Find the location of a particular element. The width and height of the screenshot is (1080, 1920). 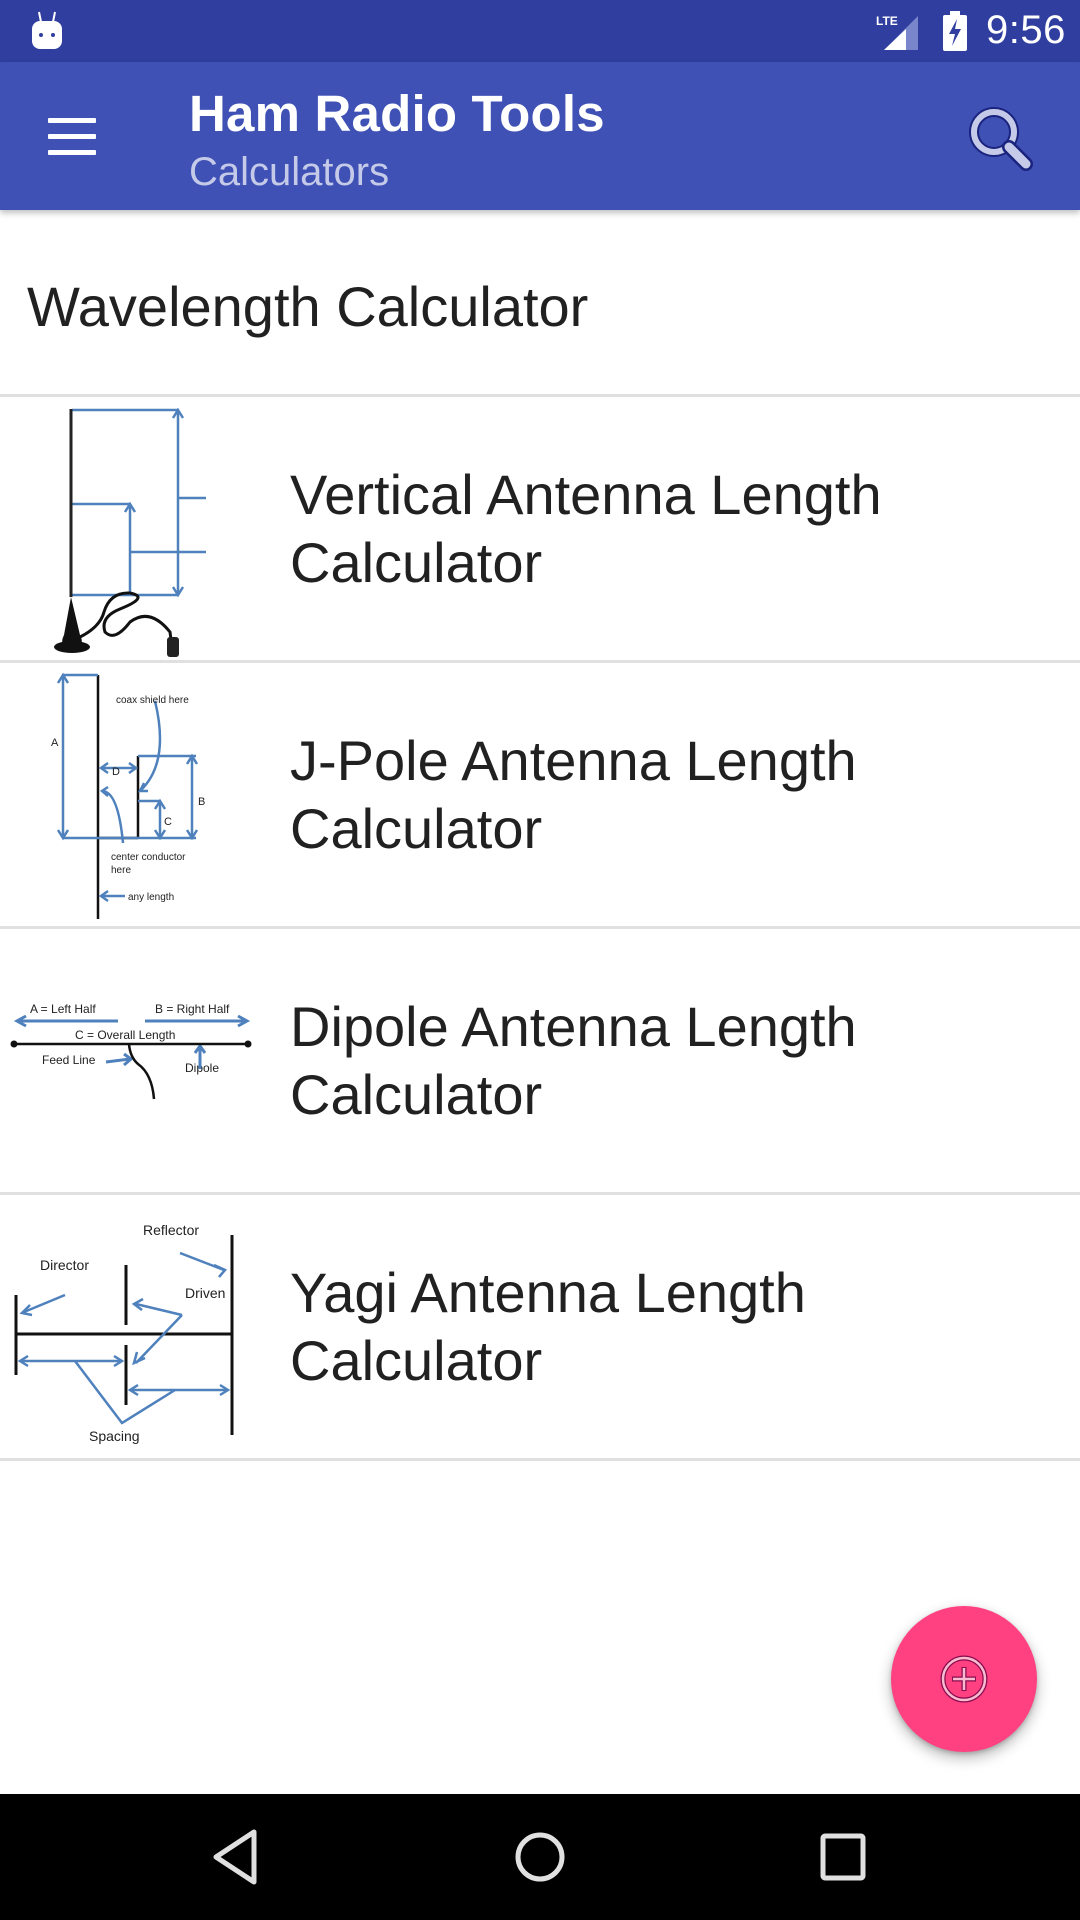

svg-text: Dipole is located at coordinates (202, 1068).